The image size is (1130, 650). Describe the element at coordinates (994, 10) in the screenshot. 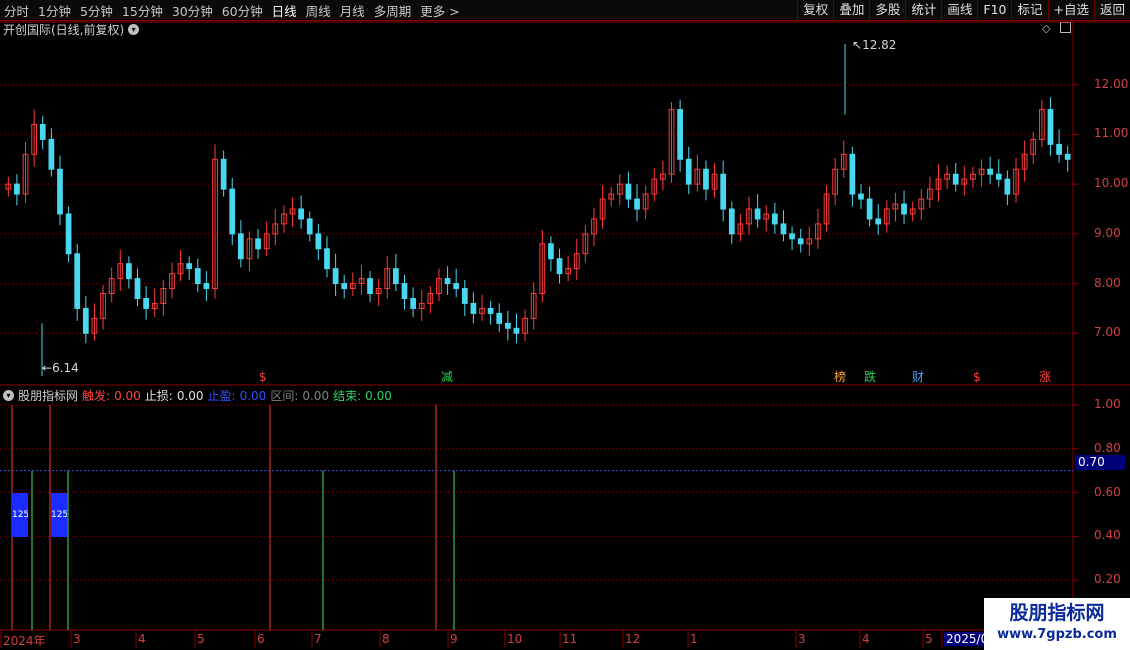

I see `tool-button: F10` at that location.